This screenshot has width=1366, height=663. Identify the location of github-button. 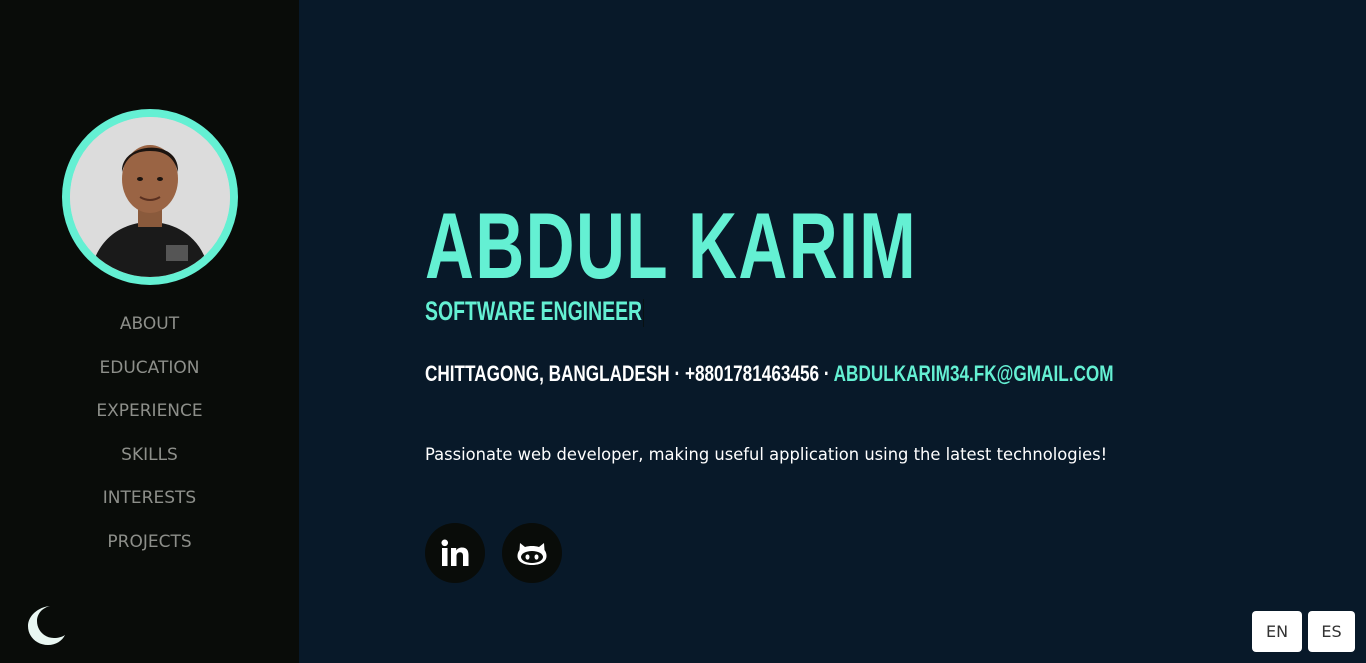
(532, 553).